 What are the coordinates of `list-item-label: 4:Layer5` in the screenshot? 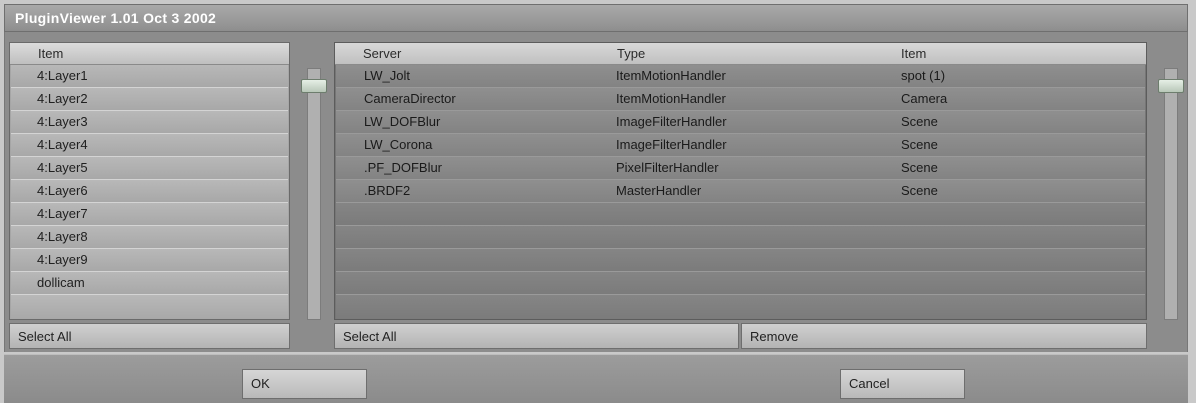 It's located at (62, 167).